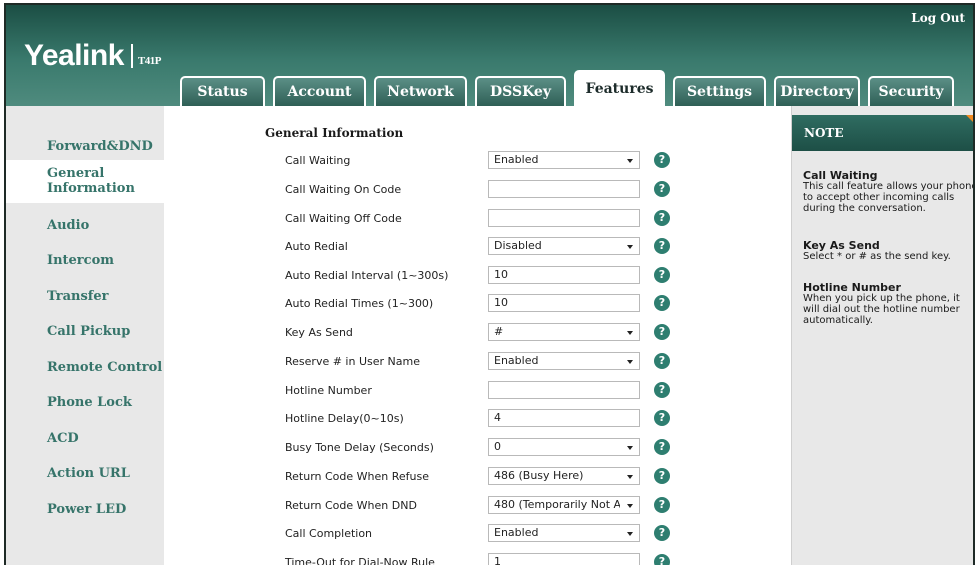  I want to click on setting-label: Hotline Delay(0~10s), so click(344, 418).